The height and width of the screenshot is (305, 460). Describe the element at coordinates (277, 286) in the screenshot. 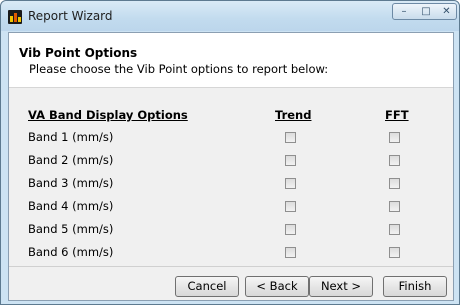

I see `back-button: < Back` at that location.